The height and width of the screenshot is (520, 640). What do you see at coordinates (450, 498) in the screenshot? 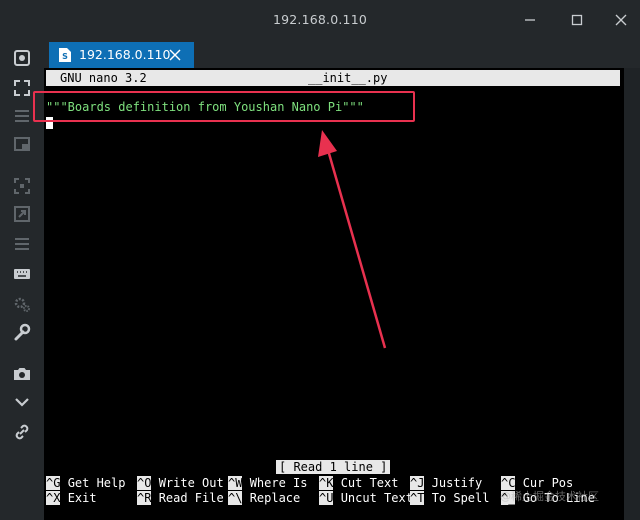
I see `shortcut-to-spell: ^T To Spell` at bounding box center [450, 498].